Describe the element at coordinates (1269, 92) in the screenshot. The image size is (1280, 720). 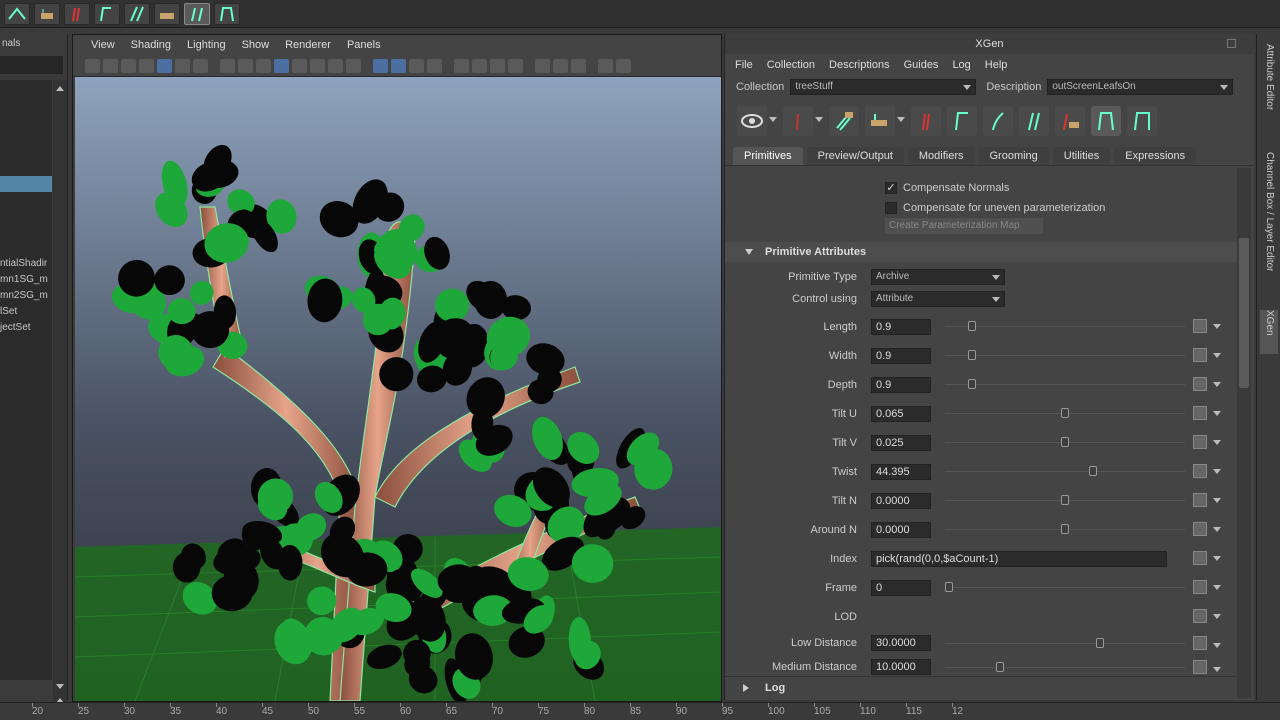
I see `tab-attribute-editor: Attribute Editor` at that location.